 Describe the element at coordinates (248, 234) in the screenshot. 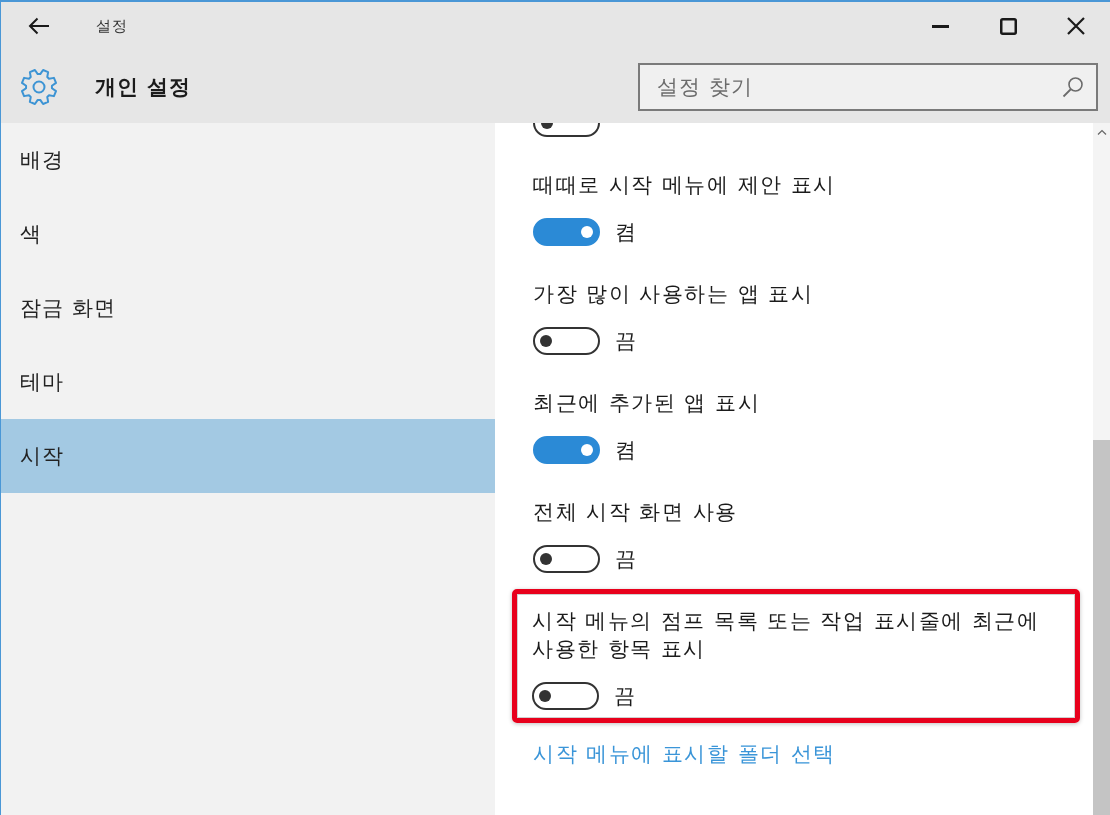

I see `sidebar-item: 색` at that location.